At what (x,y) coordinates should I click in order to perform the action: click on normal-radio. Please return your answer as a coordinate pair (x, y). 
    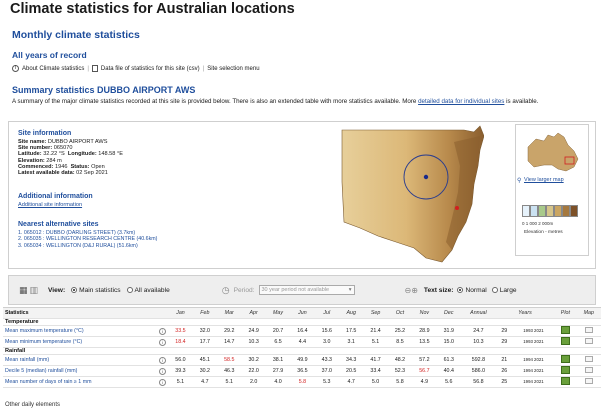
    Looking at the image, I should click on (460, 290).